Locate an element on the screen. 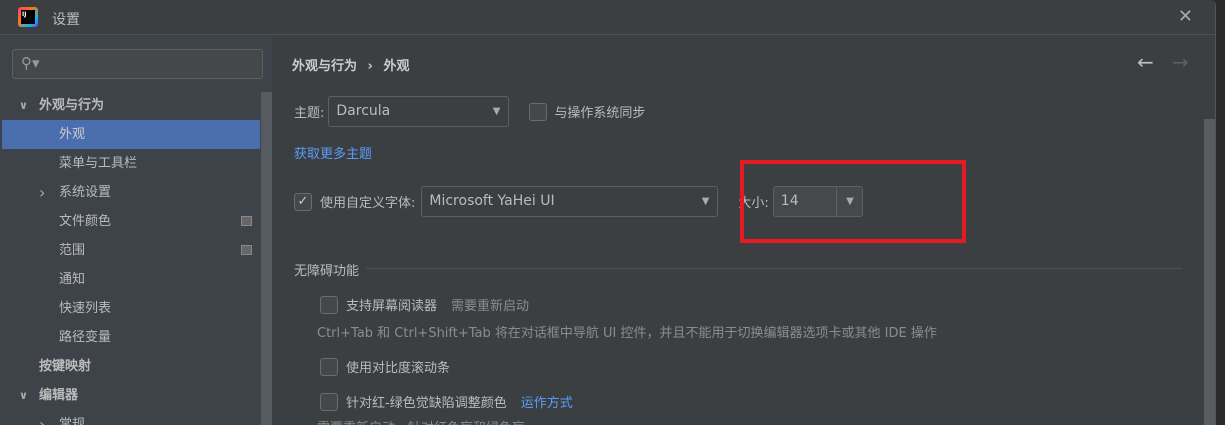 This screenshot has width=1225, height=425. breadcrumb-parent: 外观与行为 is located at coordinates (324, 66).